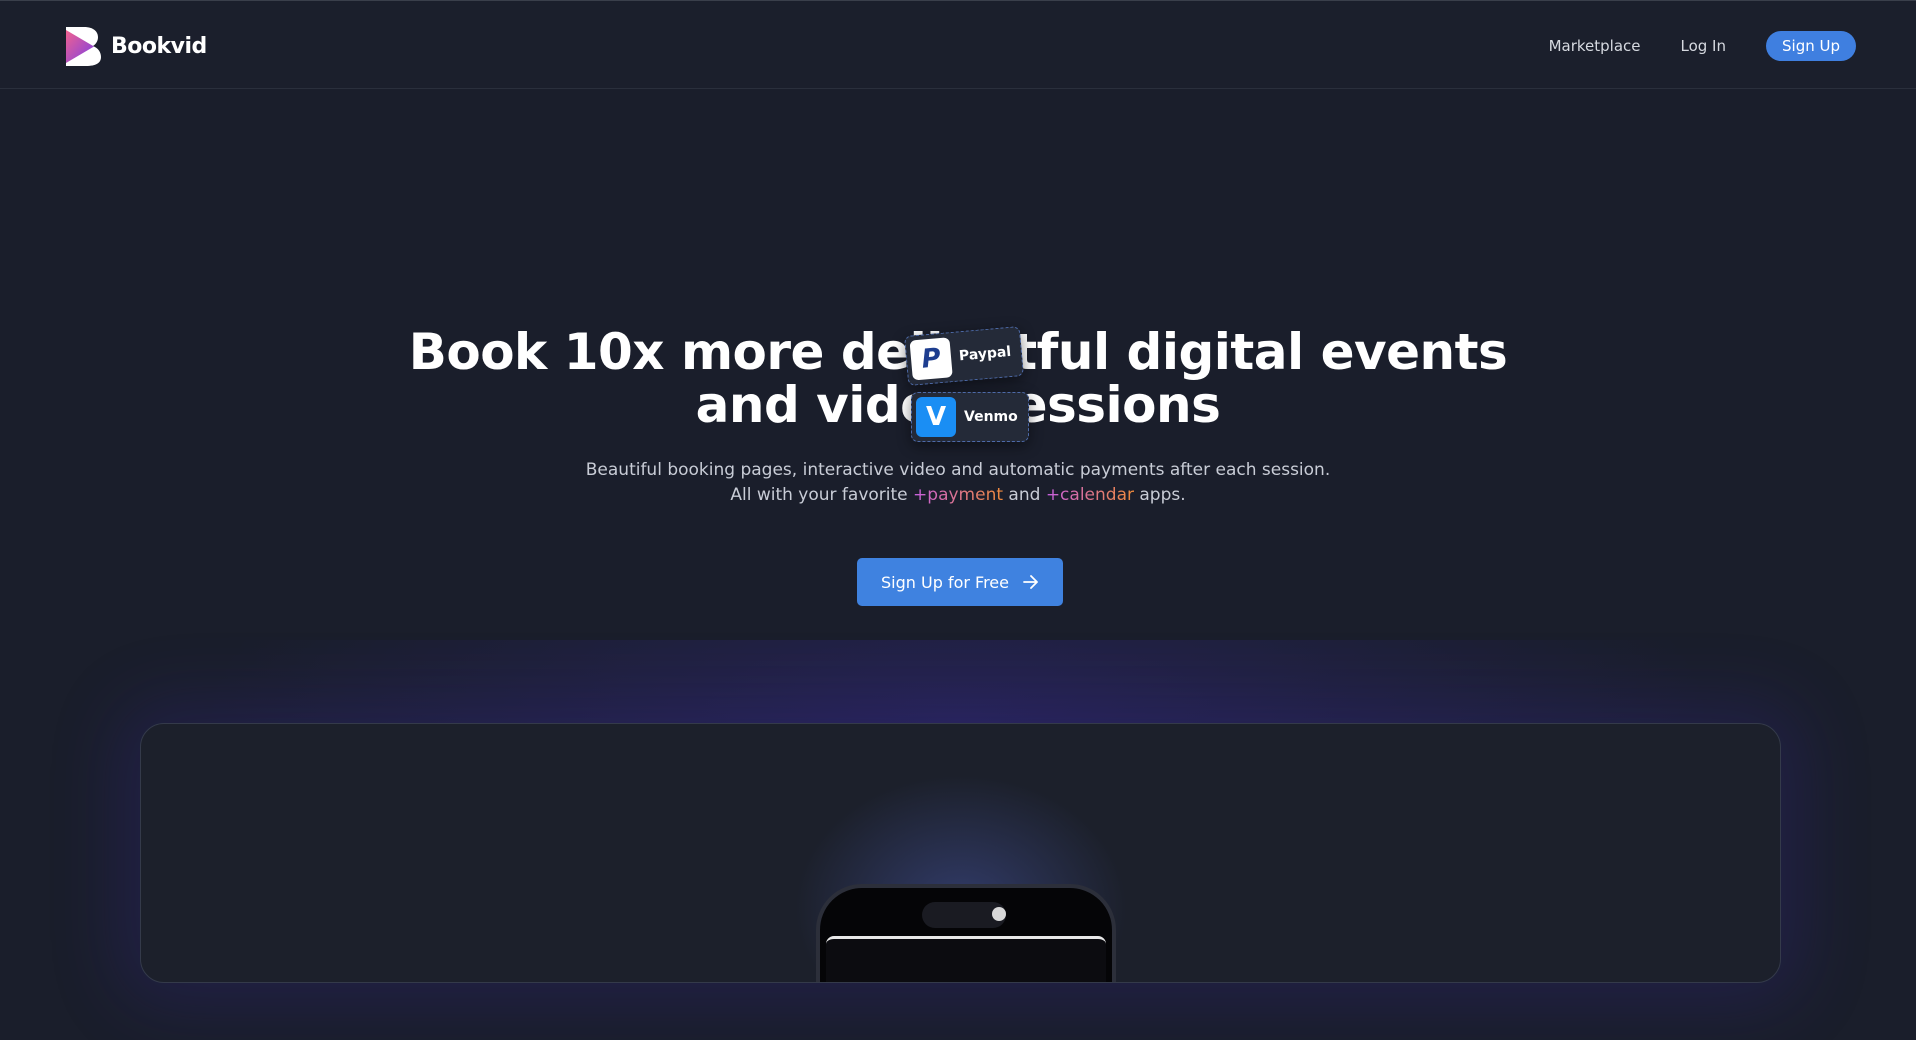  I want to click on venmo-icon: V, so click(936, 417).